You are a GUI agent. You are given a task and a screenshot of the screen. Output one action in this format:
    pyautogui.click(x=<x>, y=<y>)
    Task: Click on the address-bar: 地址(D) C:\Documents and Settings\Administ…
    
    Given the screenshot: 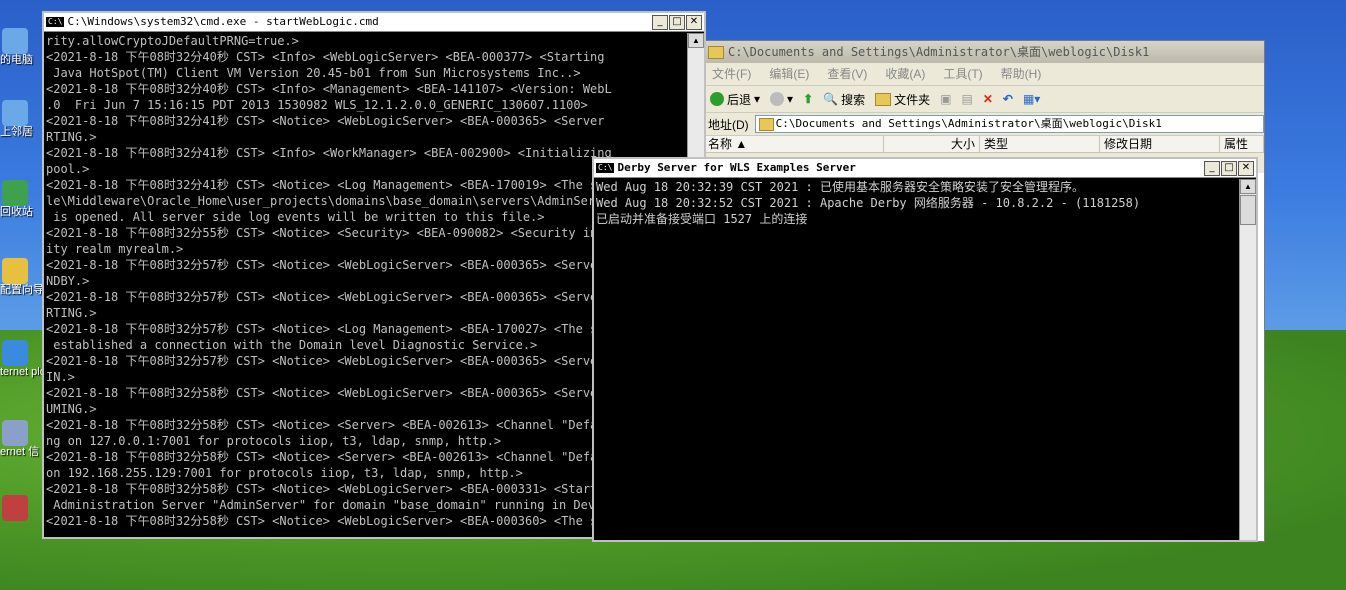 What is the action you would take?
    pyautogui.click(x=984, y=124)
    